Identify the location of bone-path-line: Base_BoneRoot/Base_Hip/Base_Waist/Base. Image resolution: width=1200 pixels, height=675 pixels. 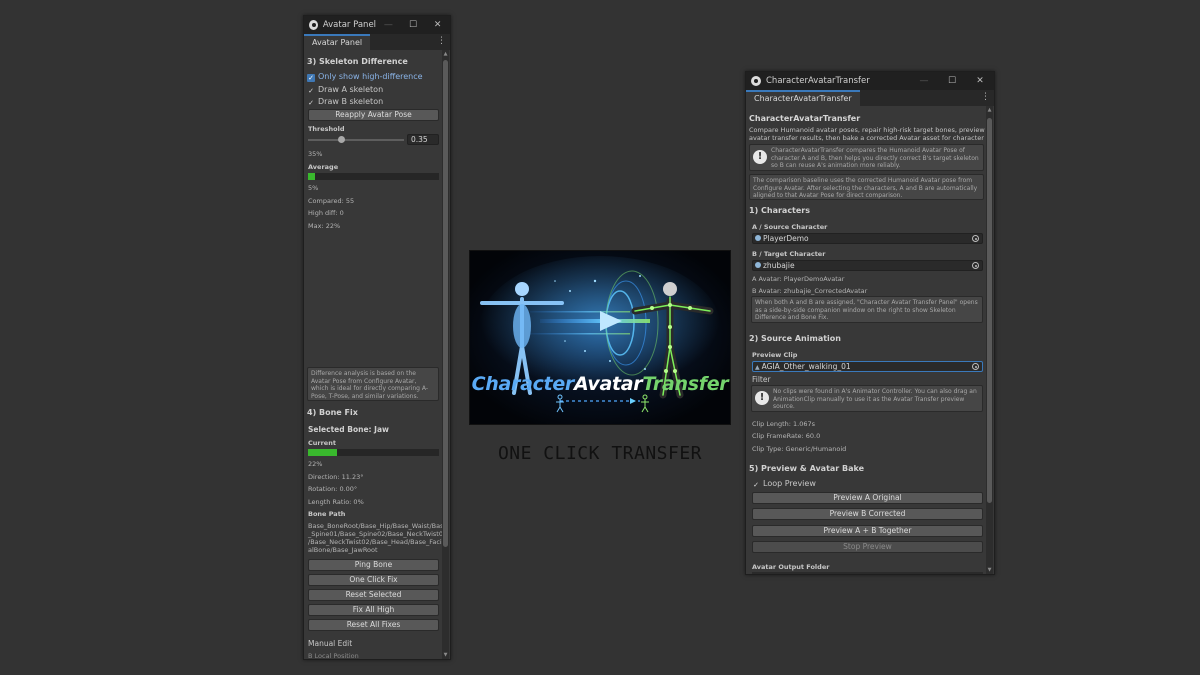
(378, 526).